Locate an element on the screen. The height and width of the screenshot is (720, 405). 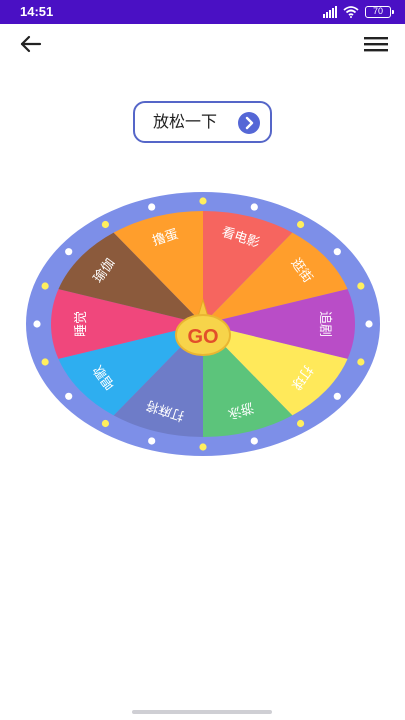
status-bar: 14:51 70 is located at coordinates (202, 12).